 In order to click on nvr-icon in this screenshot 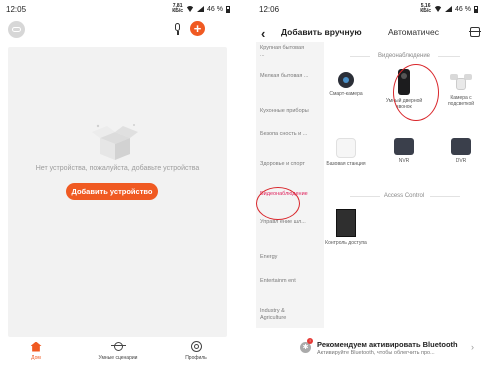, I will do `click(404, 146)`.